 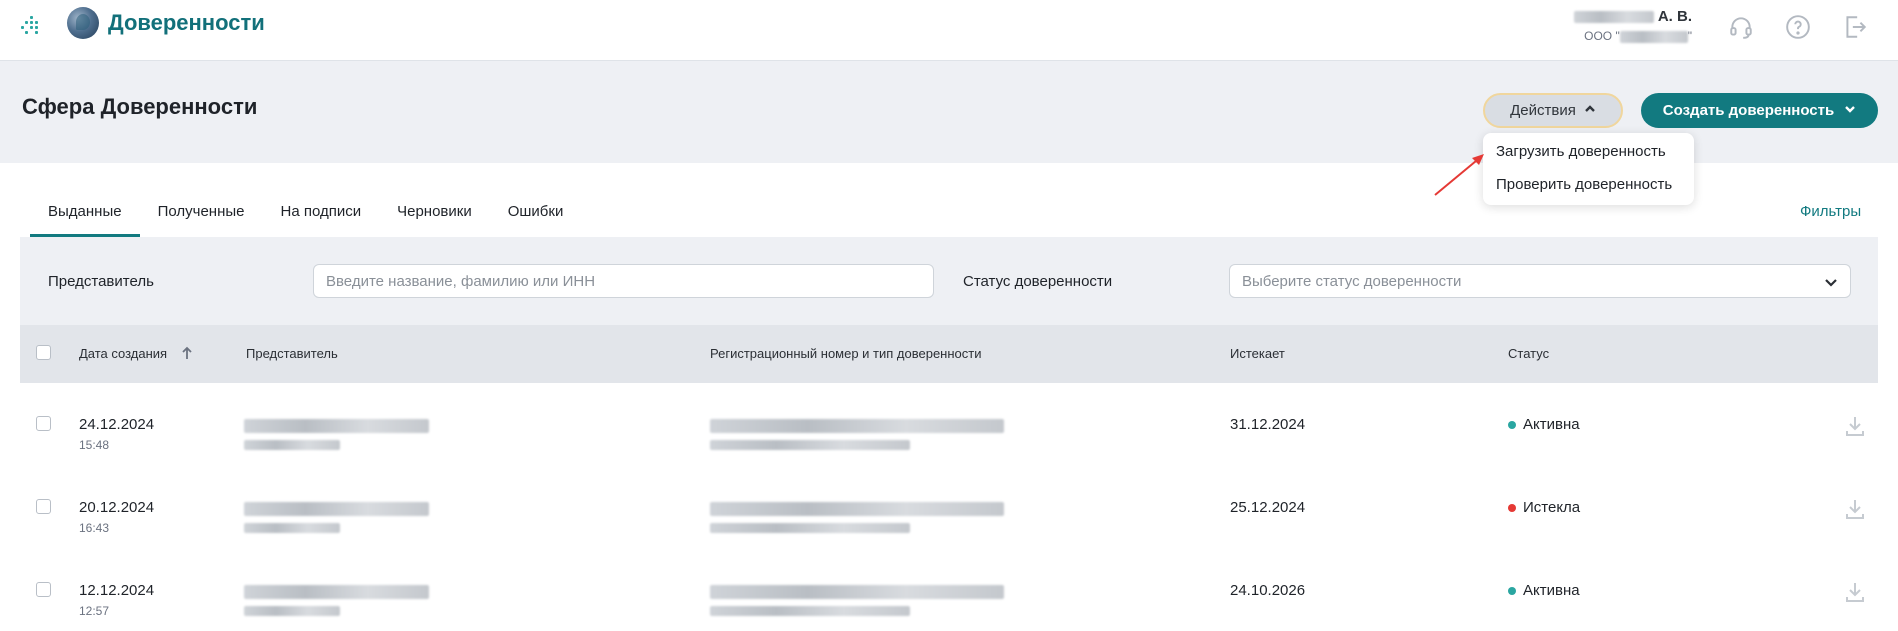 What do you see at coordinates (1748, 110) in the screenshot?
I see `create-button-label: Создать доверенность` at bounding box center [1748, 110].